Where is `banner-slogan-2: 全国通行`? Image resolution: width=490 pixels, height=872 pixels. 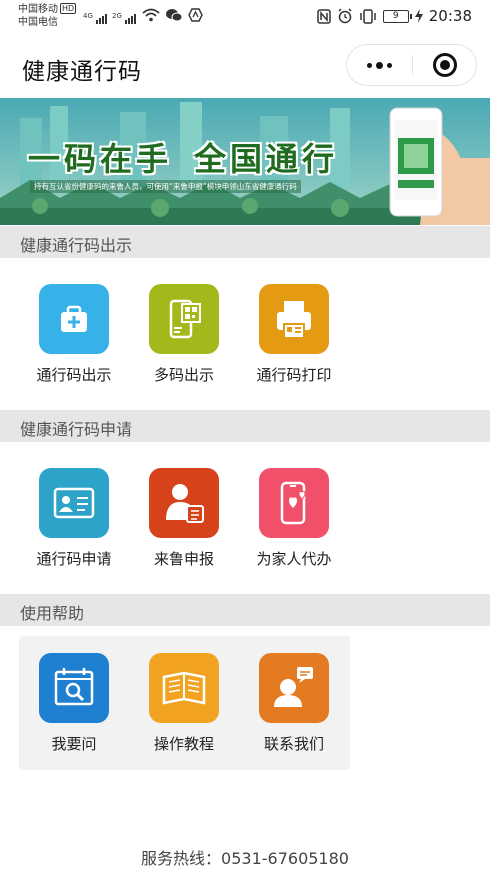
banner-slogan-2: 全国通行 is located at coordinates (266, 159).